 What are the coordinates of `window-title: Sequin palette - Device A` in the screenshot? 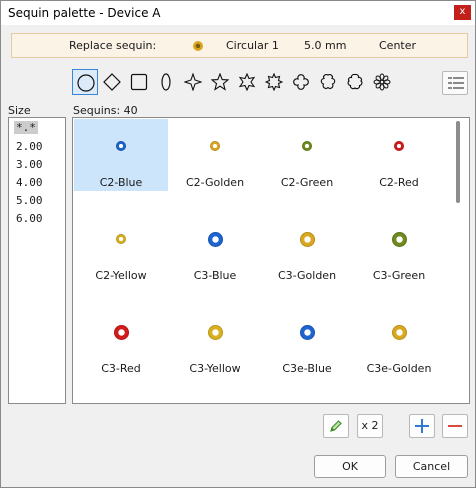 It's located at (84, 13).